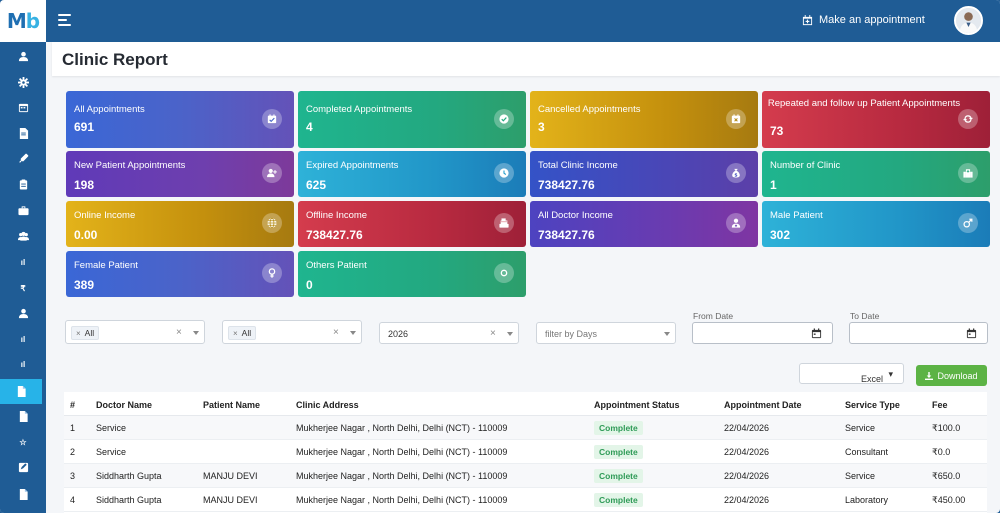 The height and width of the screenshot is (513, 1000). I want to click on cell-fee: ₹650.0, so click(946, 476).